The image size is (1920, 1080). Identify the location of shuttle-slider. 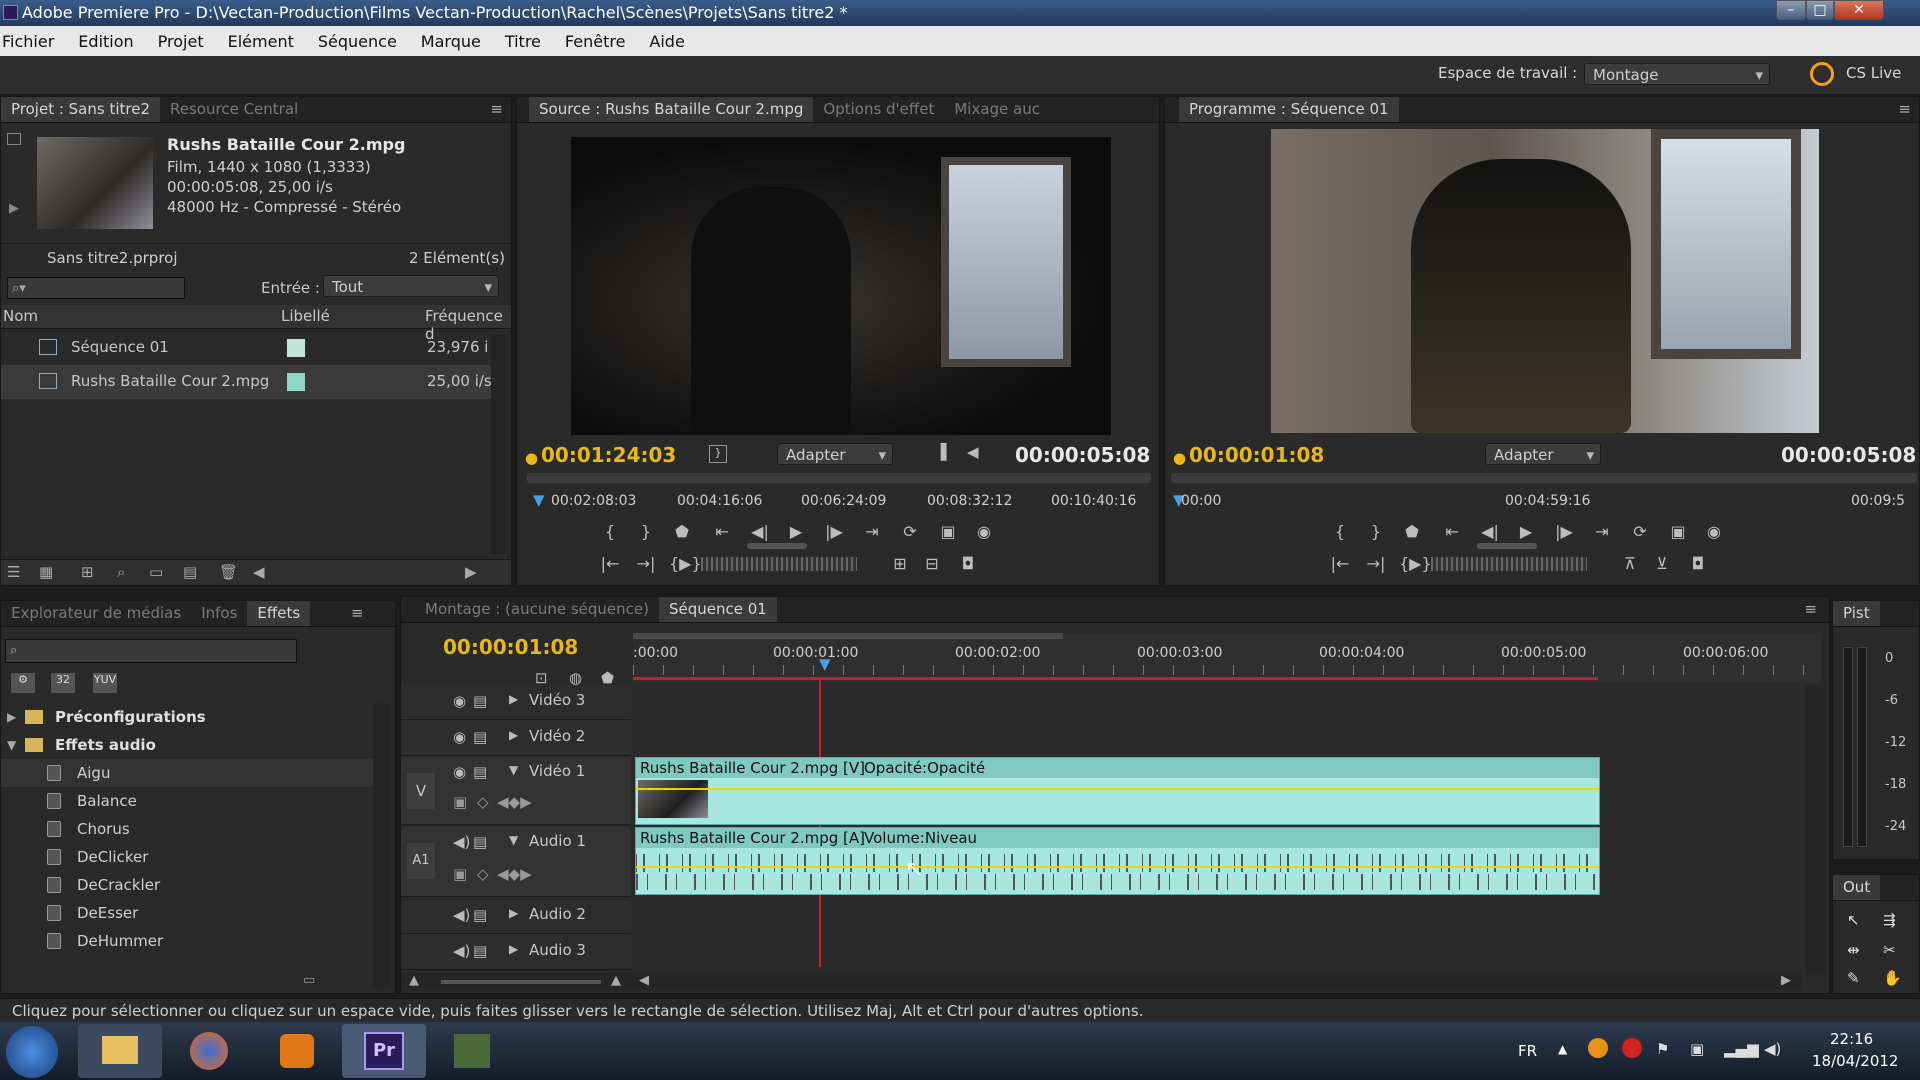
(777, 546).